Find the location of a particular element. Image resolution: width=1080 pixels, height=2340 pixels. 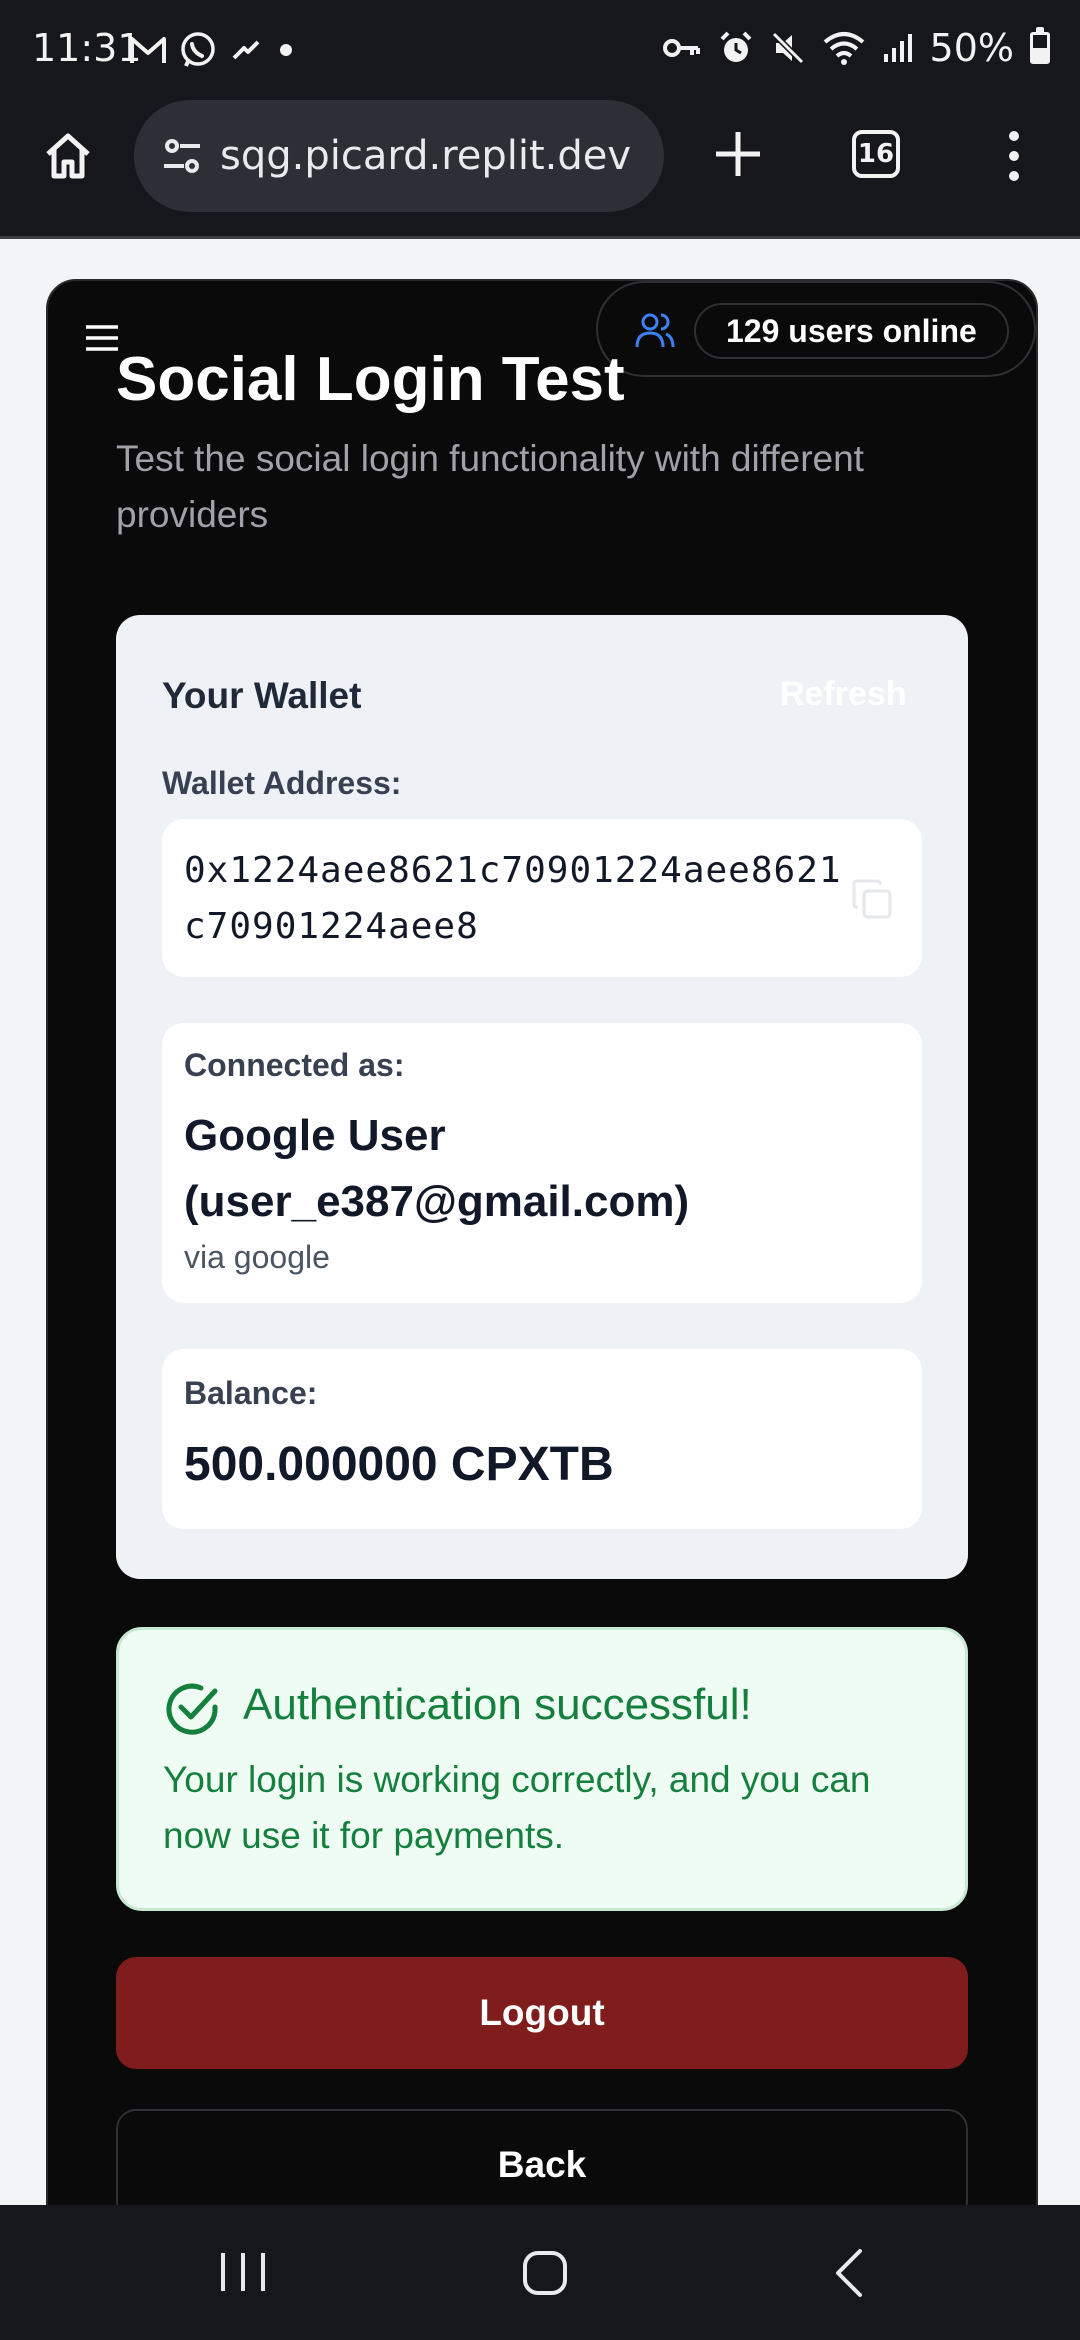

system-icons: 50% is located at coordinates (856, 48).